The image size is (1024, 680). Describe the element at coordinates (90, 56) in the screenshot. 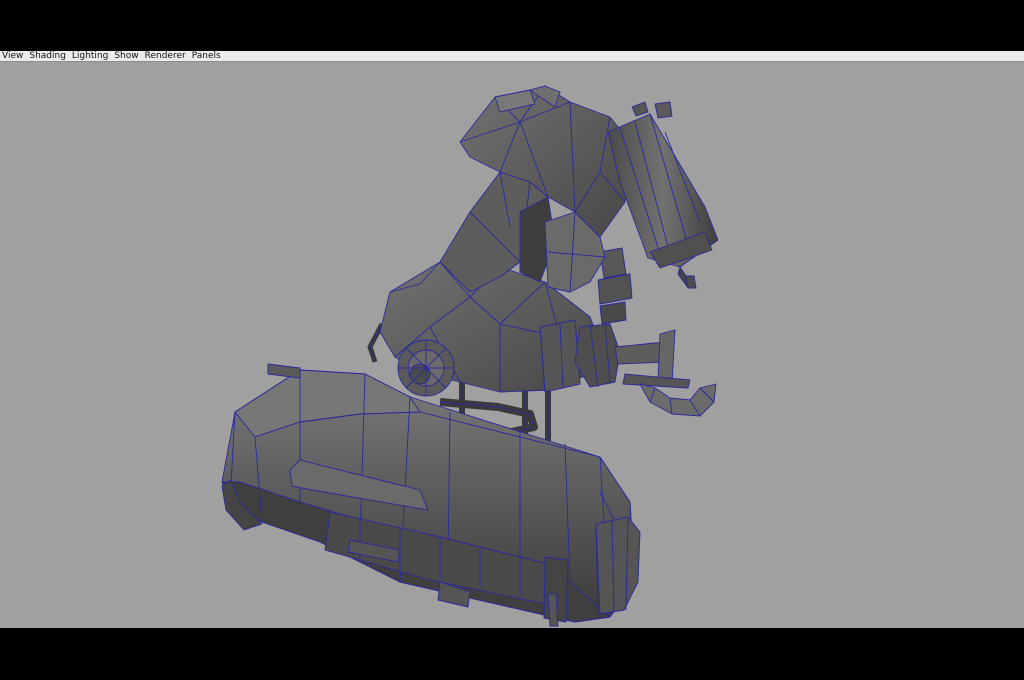

I see `menu-lighting: Lighting` at that location.